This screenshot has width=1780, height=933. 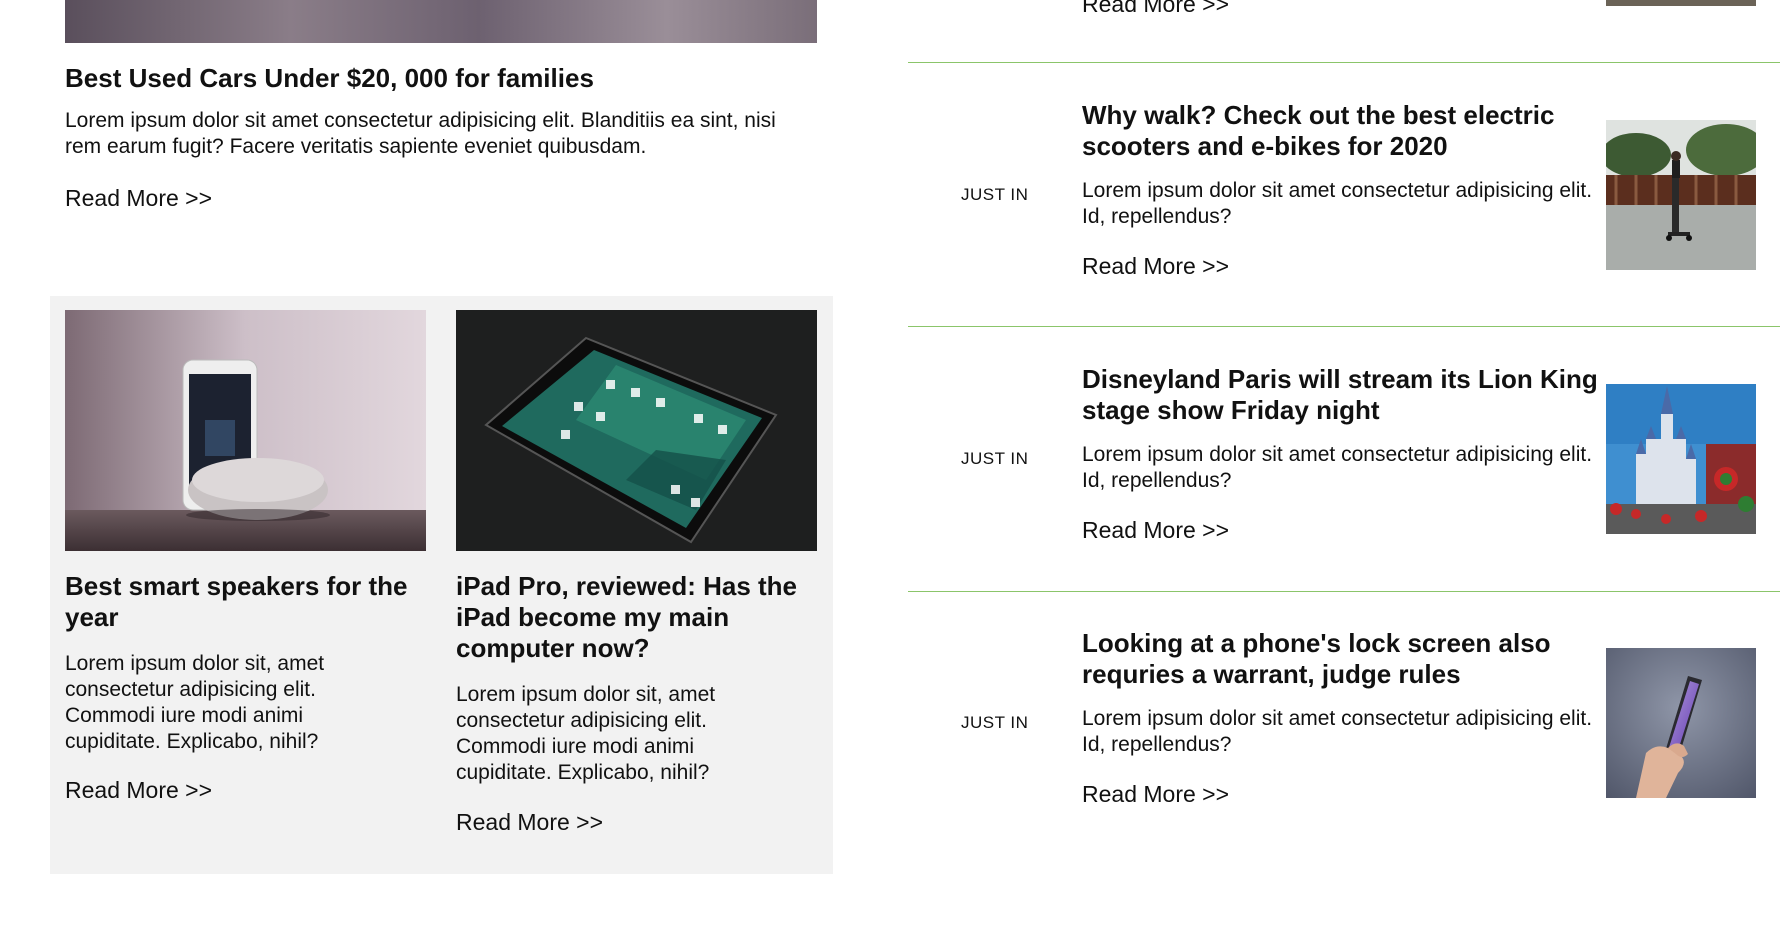 I want to click on sidebar-top-thumbnail, so click(x=1681, y=3).